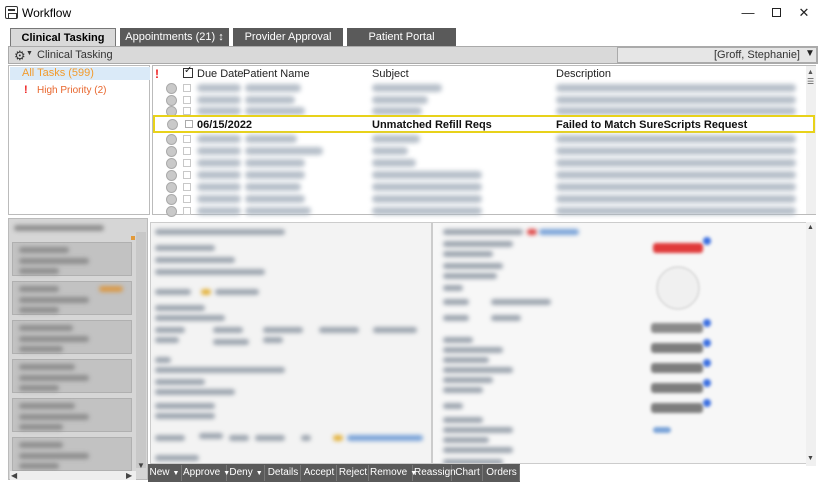  Describe the element at coordinates (63, 45) in the screenshot. I see `tab-clinical-tasking: Clinical Tasking (599)` at that location.